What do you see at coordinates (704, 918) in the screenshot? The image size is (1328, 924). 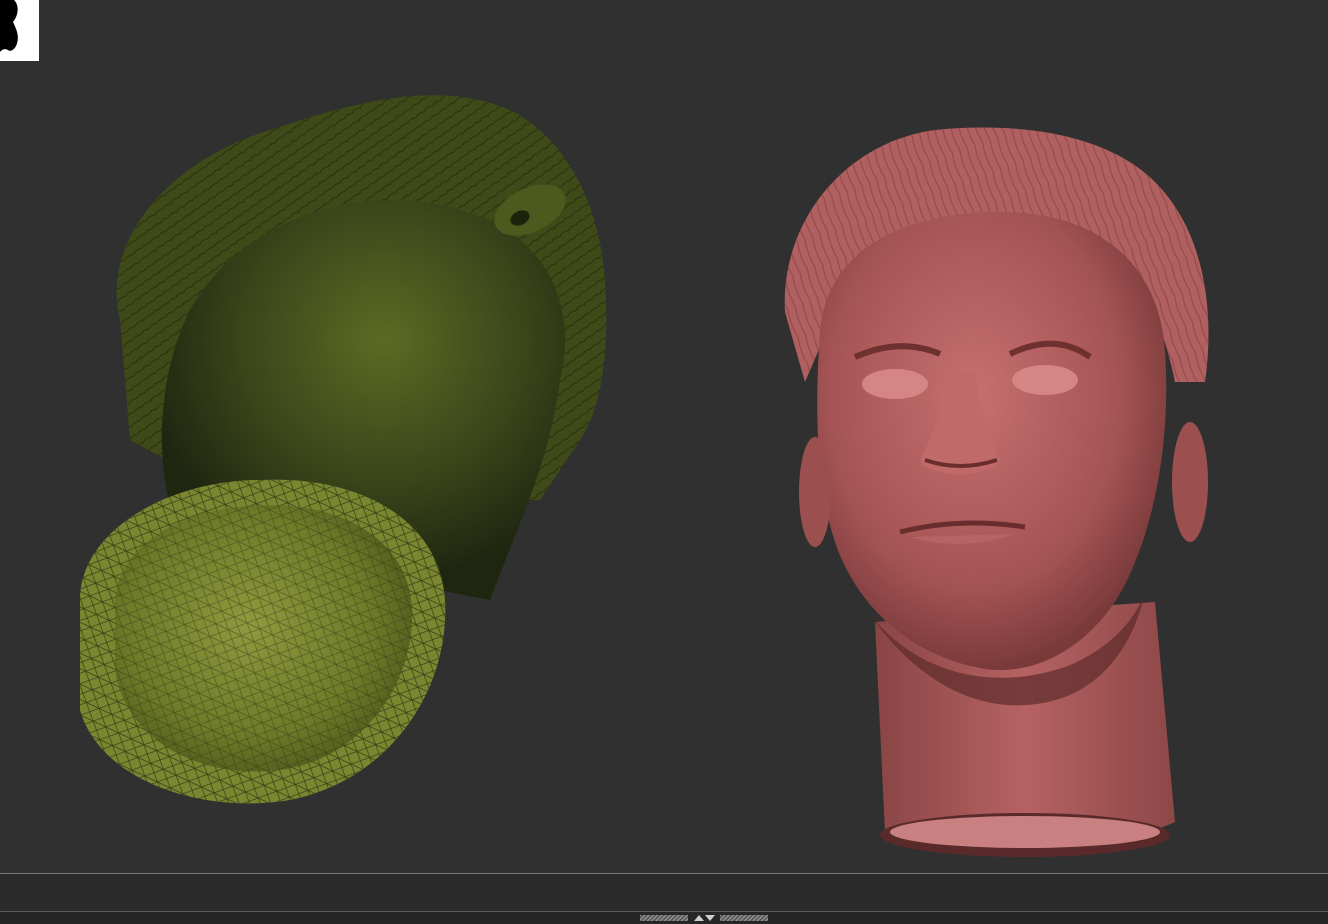 I see `up-down-arrows-icon` at bounding box center [704, 918].